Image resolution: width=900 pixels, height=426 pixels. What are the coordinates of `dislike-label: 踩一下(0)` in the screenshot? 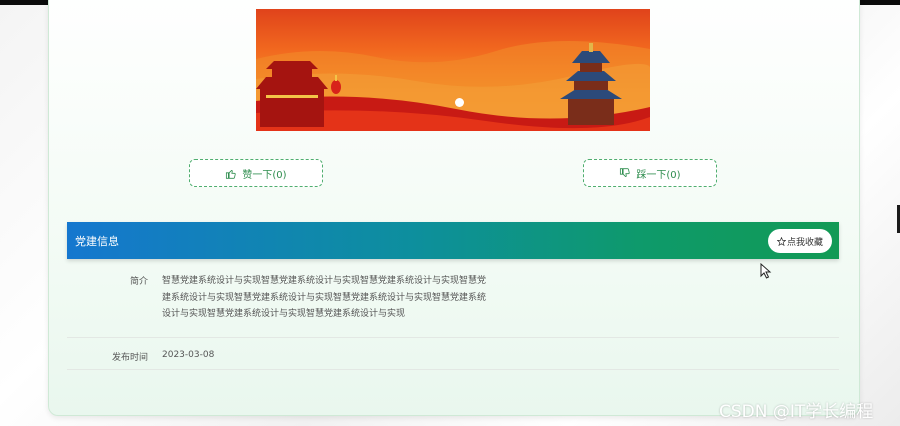 It's located at (658, 175).